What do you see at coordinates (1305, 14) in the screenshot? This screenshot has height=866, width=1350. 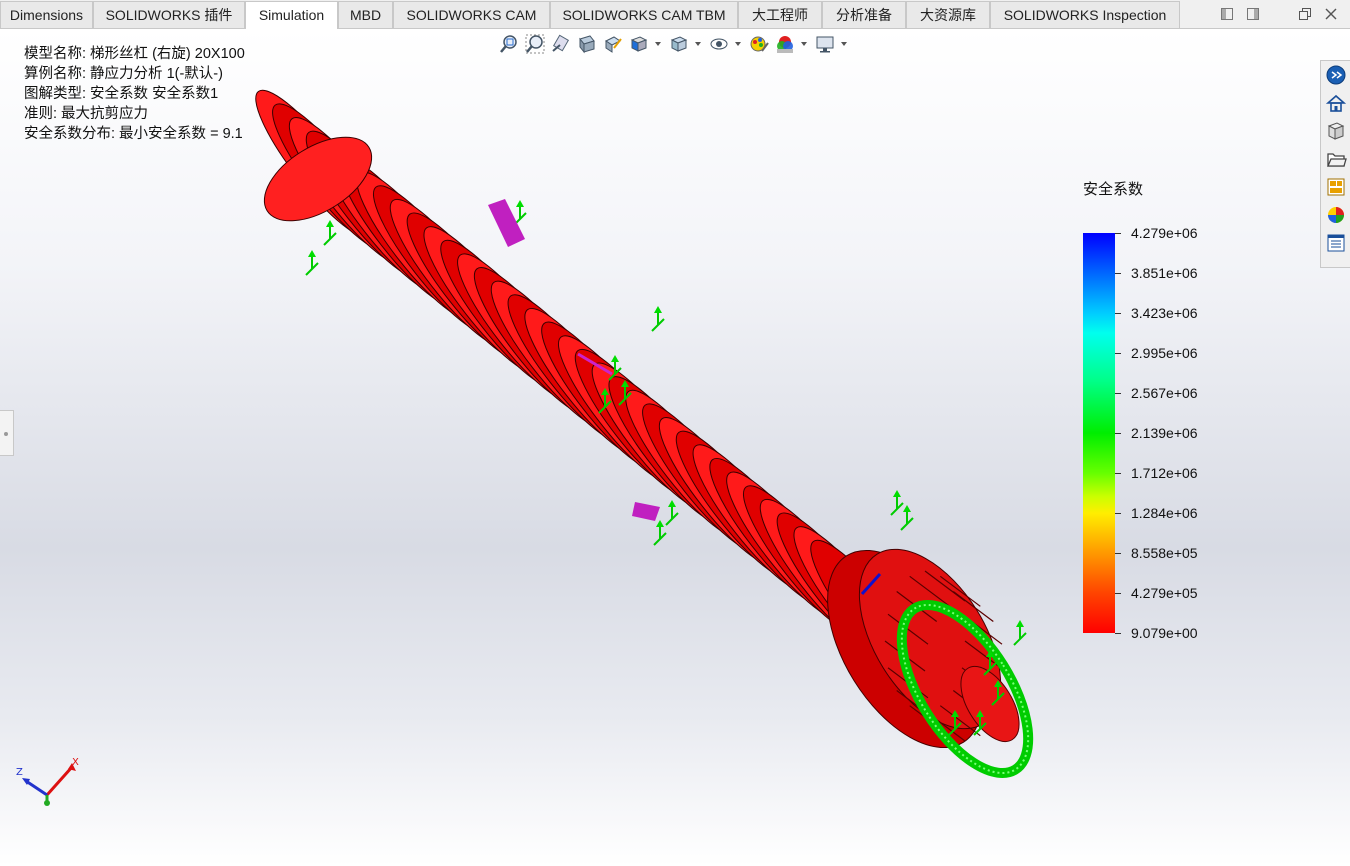 I see `restore-icon` at bounding box center [1305, 14].